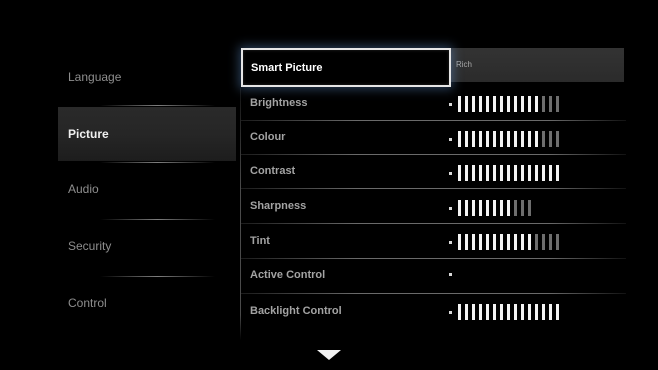  Describe the element at coordinates (273, 171) in the screenshot. I see `setting-label: Contrast` at that location.